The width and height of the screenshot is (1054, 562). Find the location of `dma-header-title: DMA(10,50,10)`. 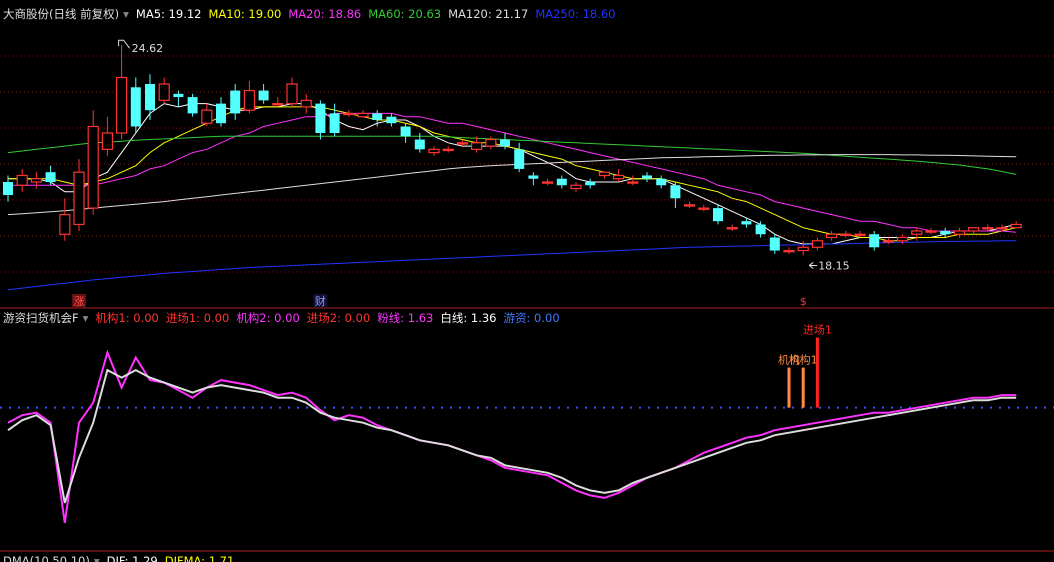

dma-header-title: DMA(10,50,10) is located at coordinates (46, 558).